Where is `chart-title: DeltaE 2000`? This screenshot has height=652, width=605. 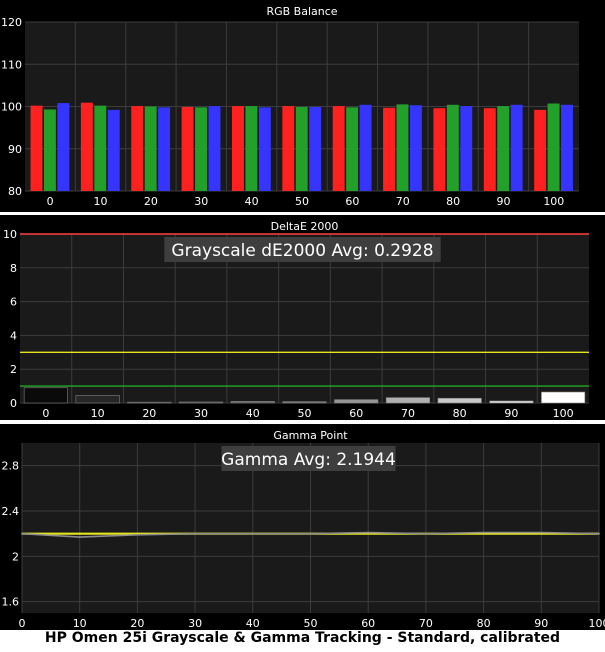 chart-title: DeltaE 2000 is located at coordinates (305, 226).